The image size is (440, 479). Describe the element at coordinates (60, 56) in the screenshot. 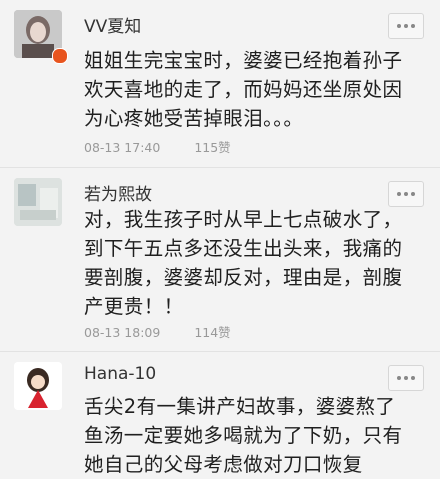

I see `verified-badge-icon` at that location.